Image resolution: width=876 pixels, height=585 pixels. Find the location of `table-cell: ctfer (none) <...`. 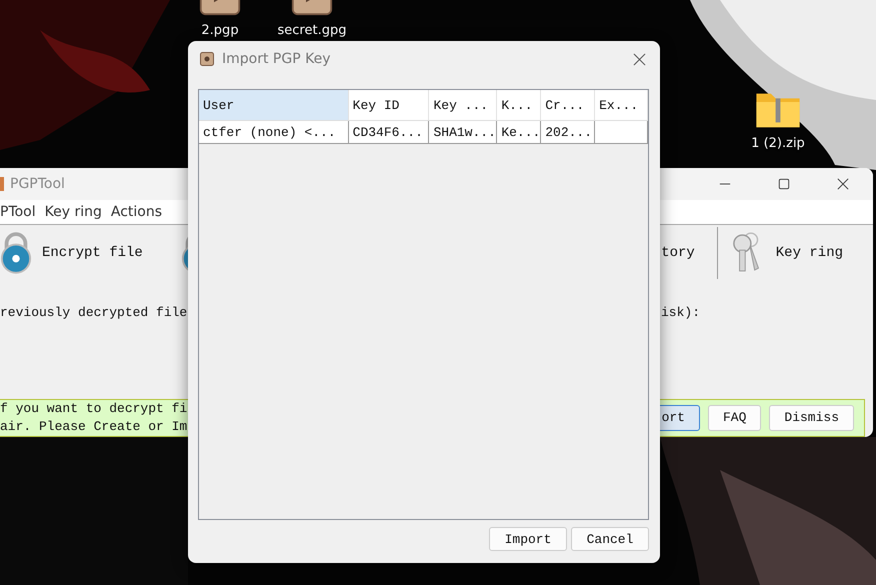

table-cell: ctfer (none) <... is located at coordinates (274, 132).